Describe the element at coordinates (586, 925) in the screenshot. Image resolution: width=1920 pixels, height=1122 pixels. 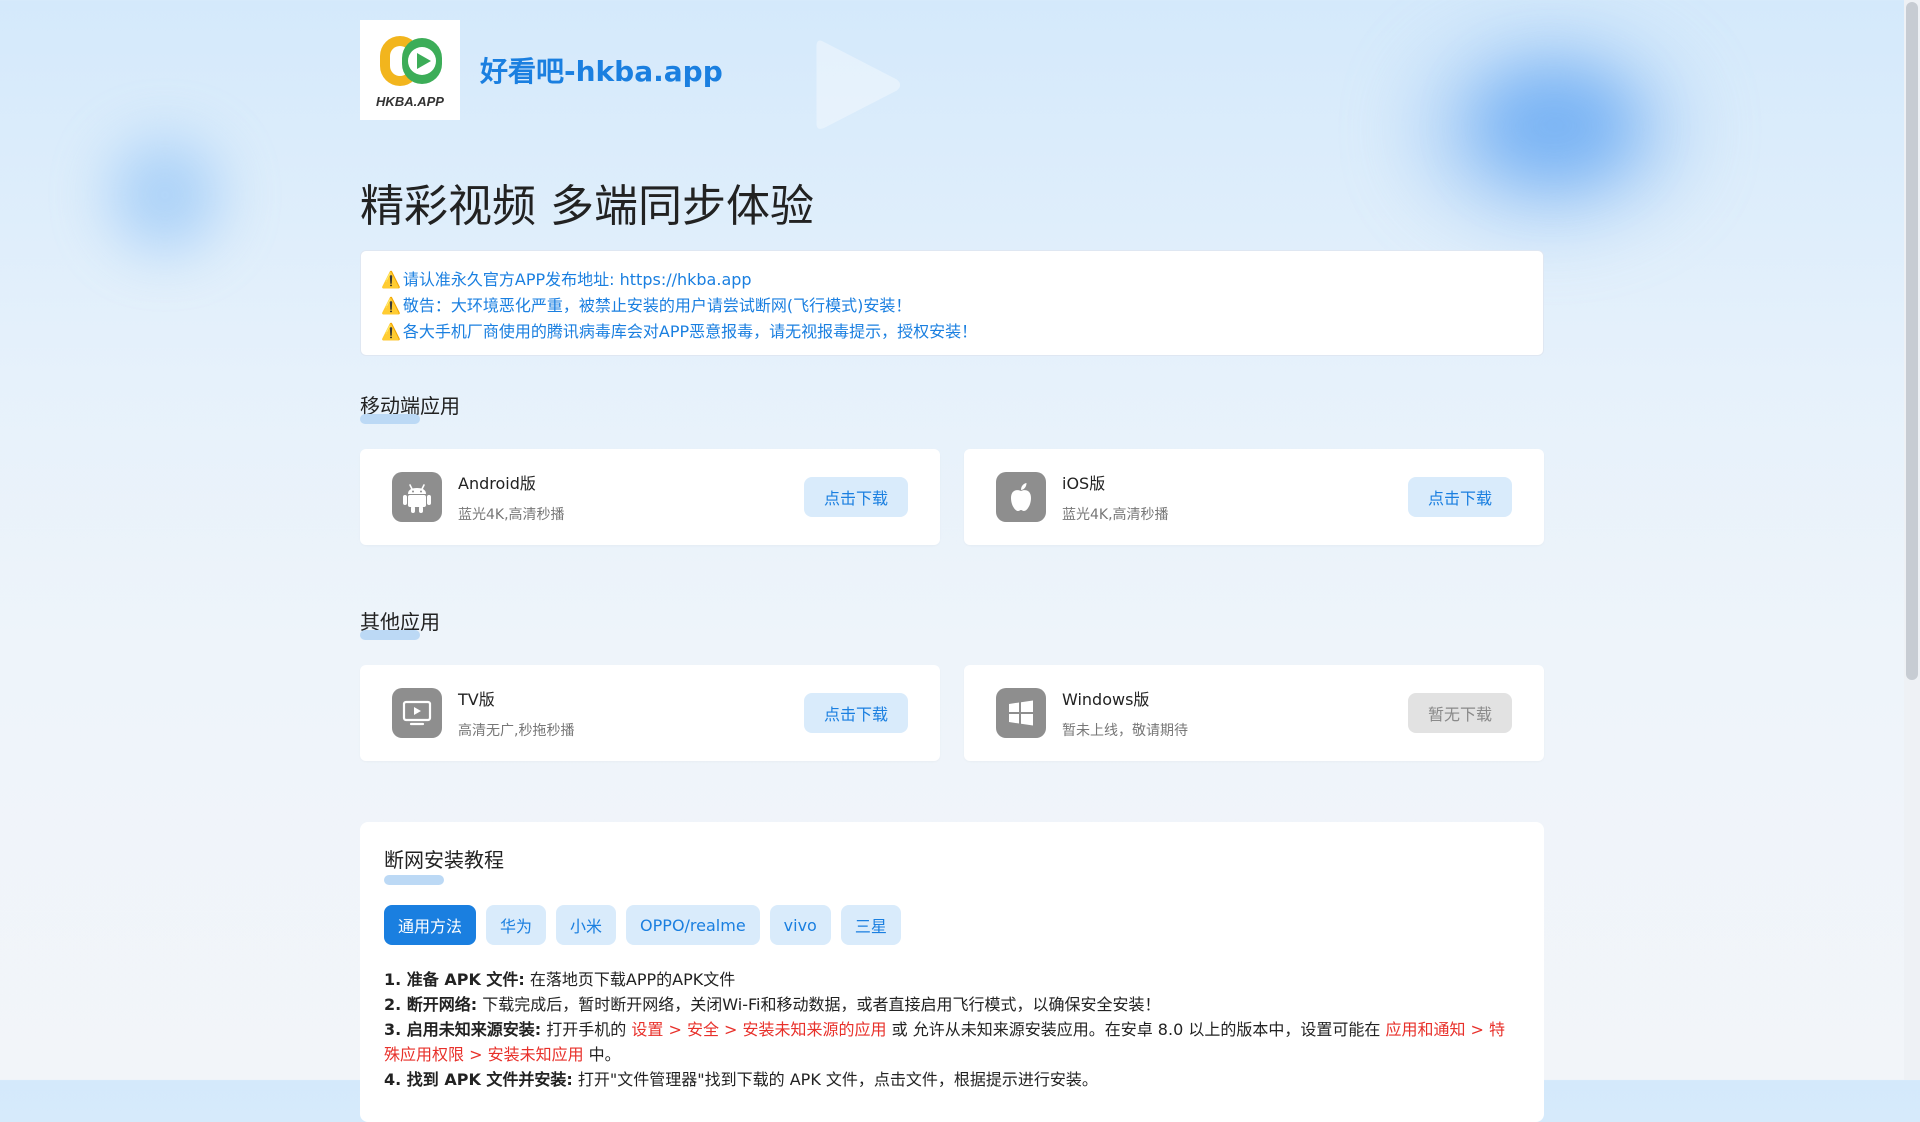
I see `tab-xiaomi: 小米` at that location.